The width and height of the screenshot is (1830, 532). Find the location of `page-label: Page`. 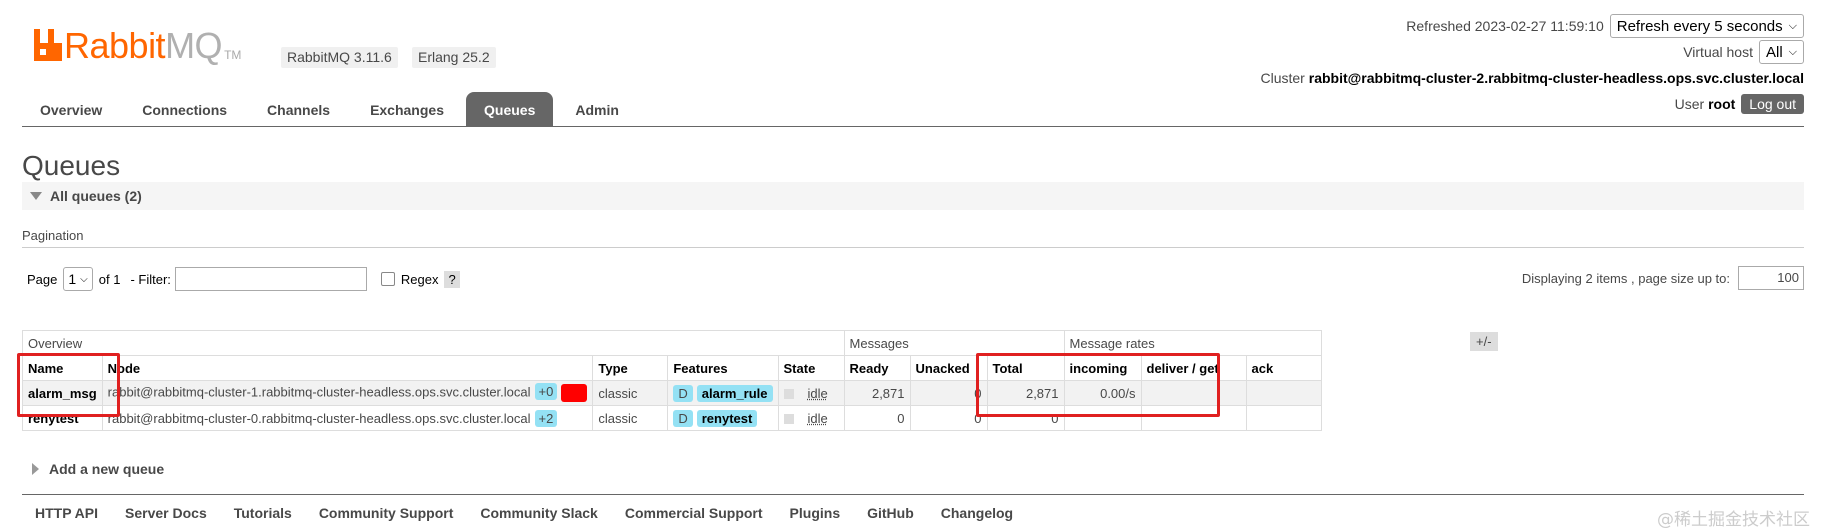

page-label: Page is located at coordinates (42, 279).